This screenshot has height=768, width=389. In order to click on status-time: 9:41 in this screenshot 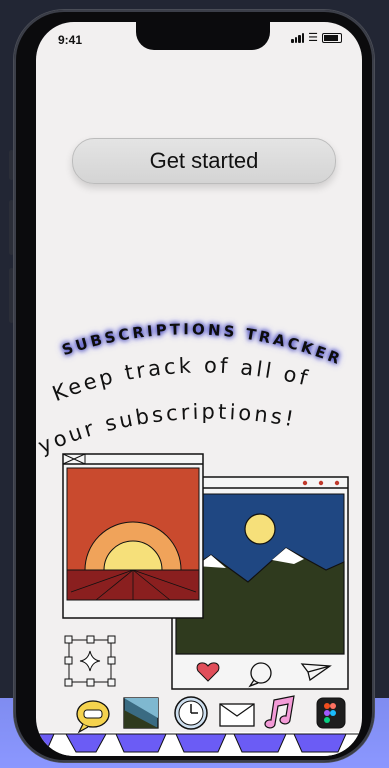, I will do `click(70, 40)`.